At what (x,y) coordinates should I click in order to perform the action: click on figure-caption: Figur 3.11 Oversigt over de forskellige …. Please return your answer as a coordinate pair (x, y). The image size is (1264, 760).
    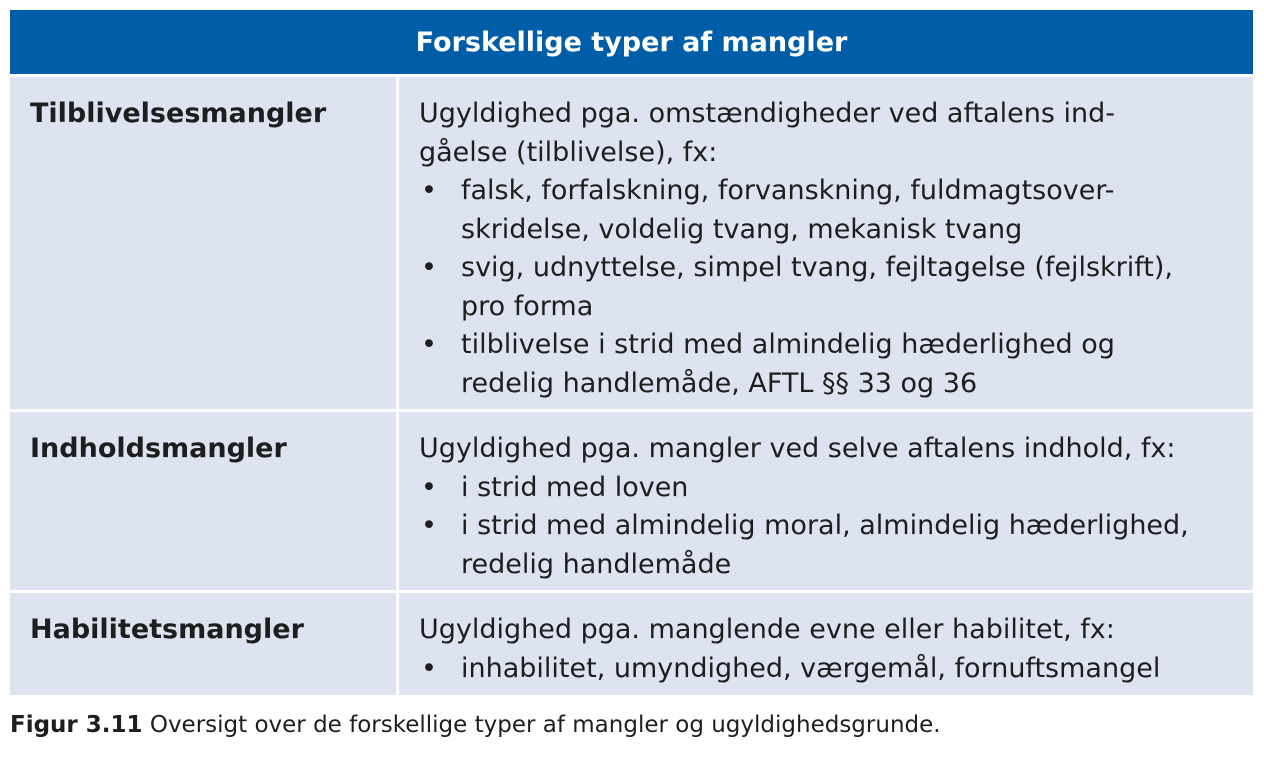
    Looking at the image, I should click on (475, 725).